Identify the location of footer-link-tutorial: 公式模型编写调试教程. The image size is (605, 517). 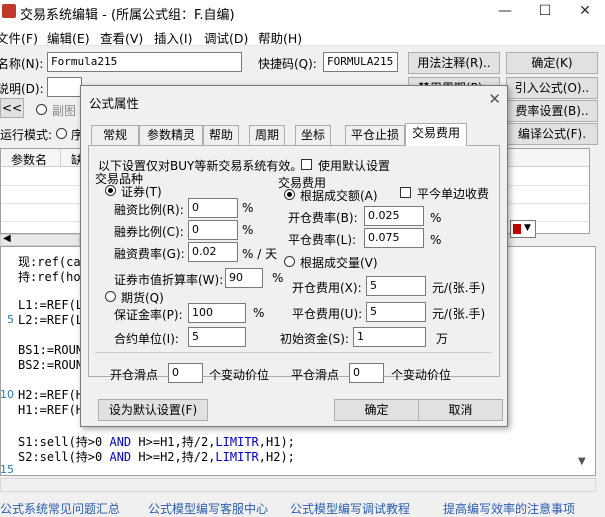
(350, 508).